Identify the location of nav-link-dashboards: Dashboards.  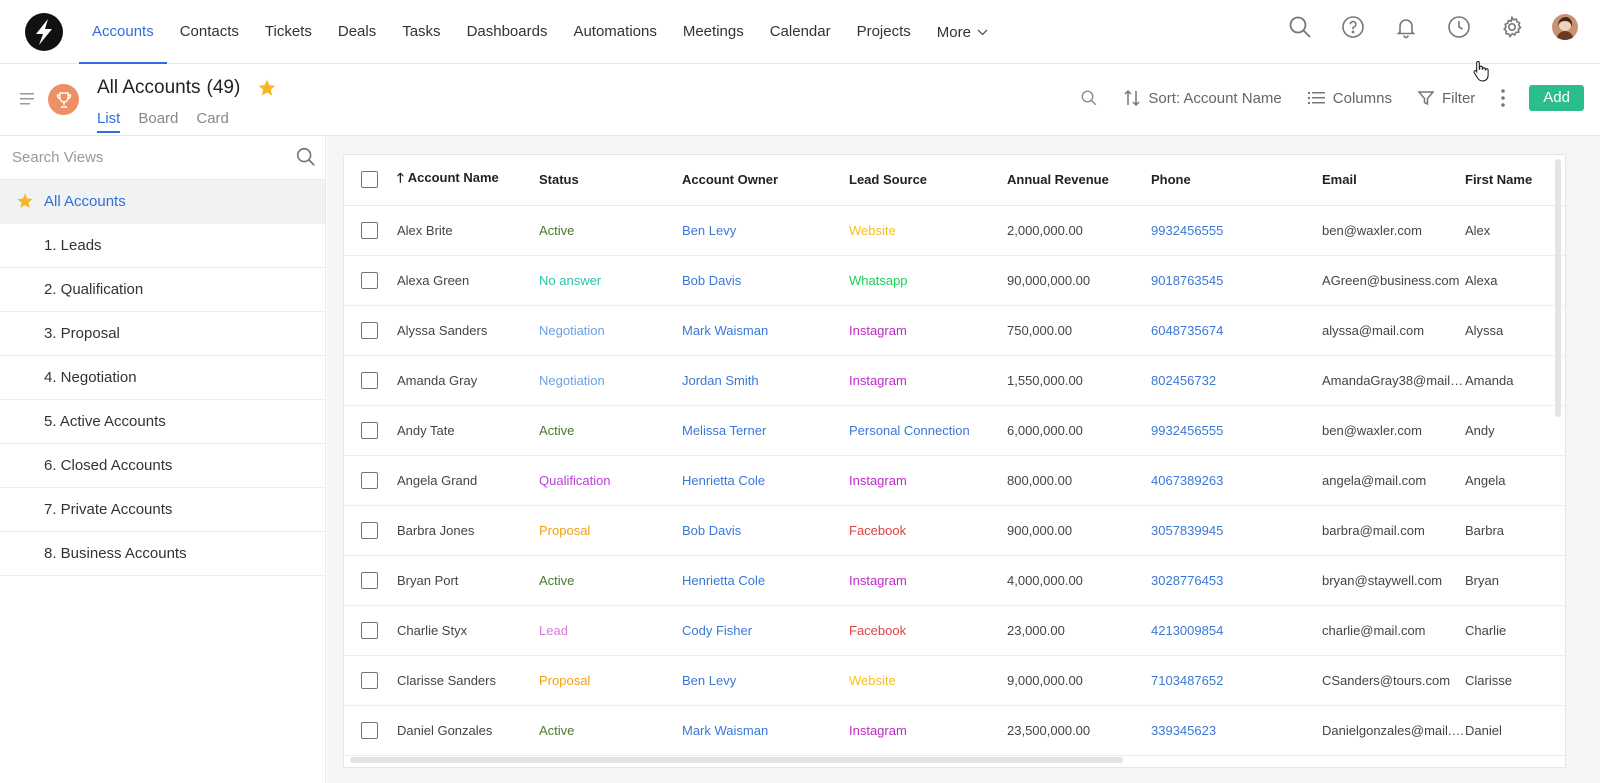
(507, 32).